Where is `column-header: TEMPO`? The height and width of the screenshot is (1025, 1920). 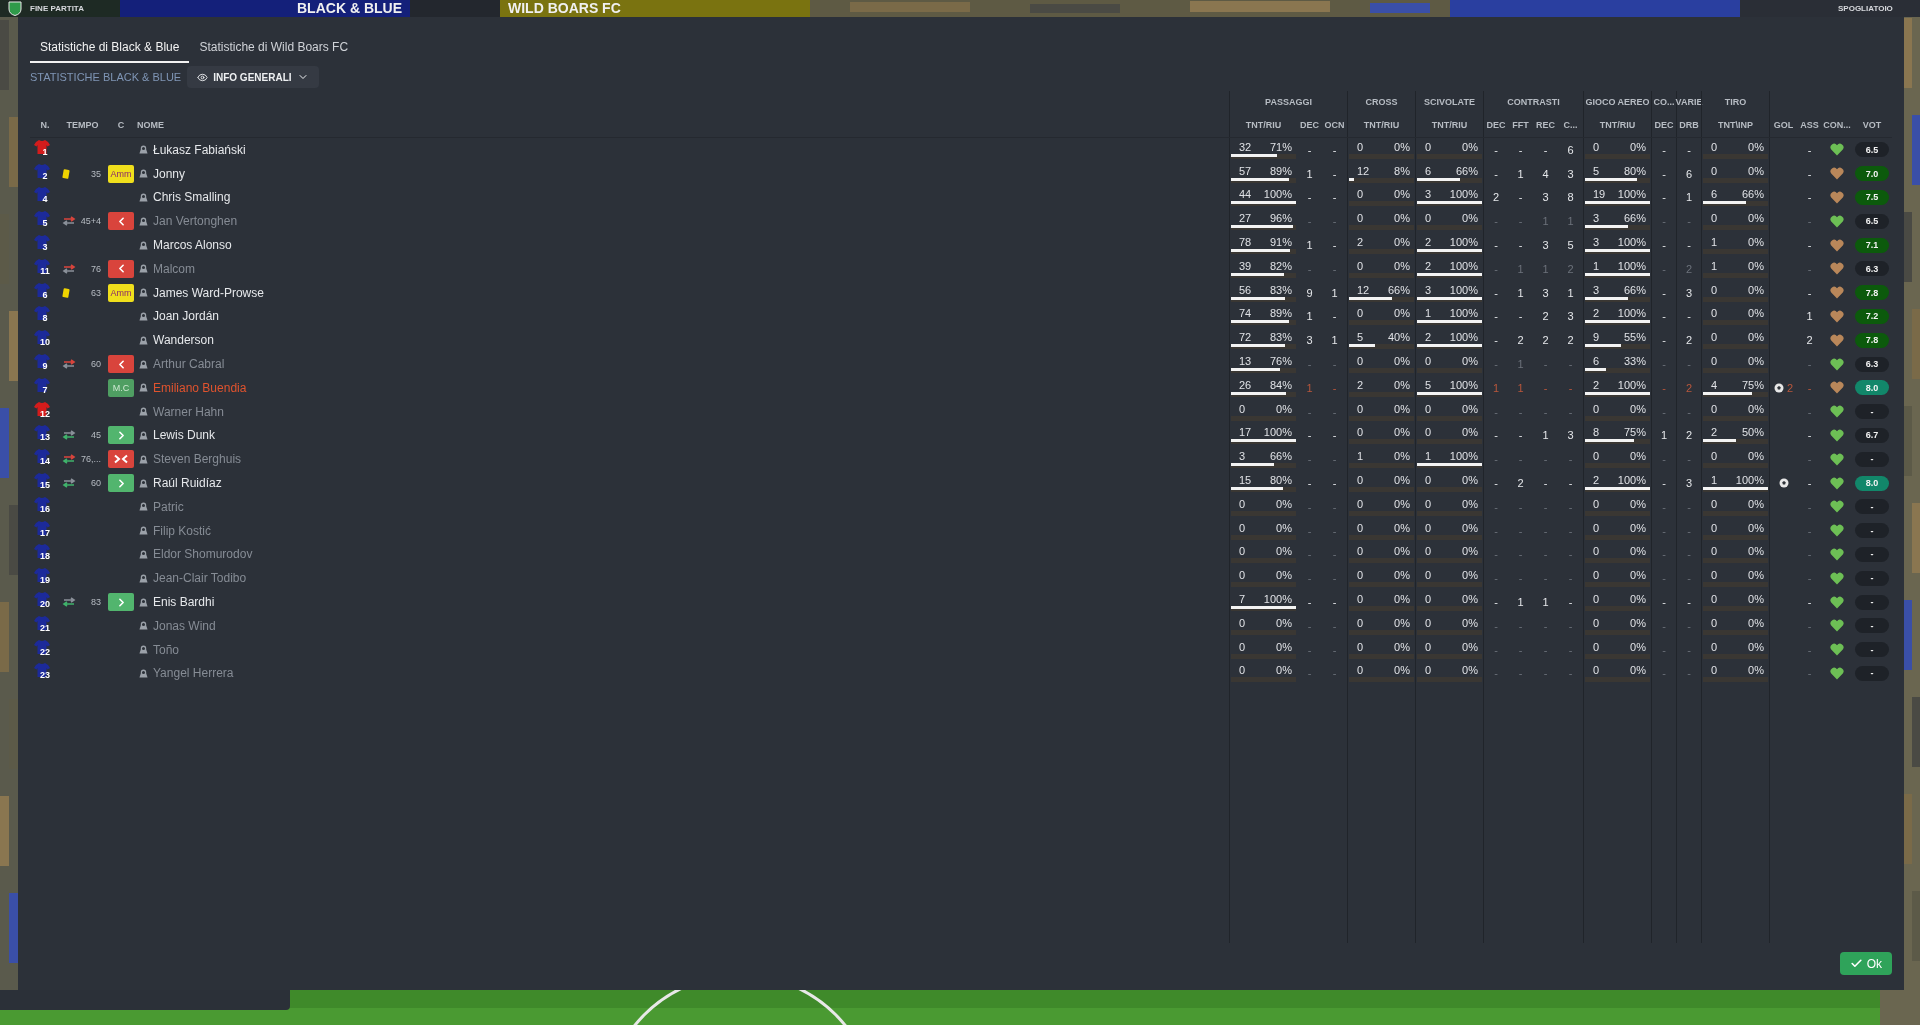 column-header: TEMPO is located at coordinates (82, 125).